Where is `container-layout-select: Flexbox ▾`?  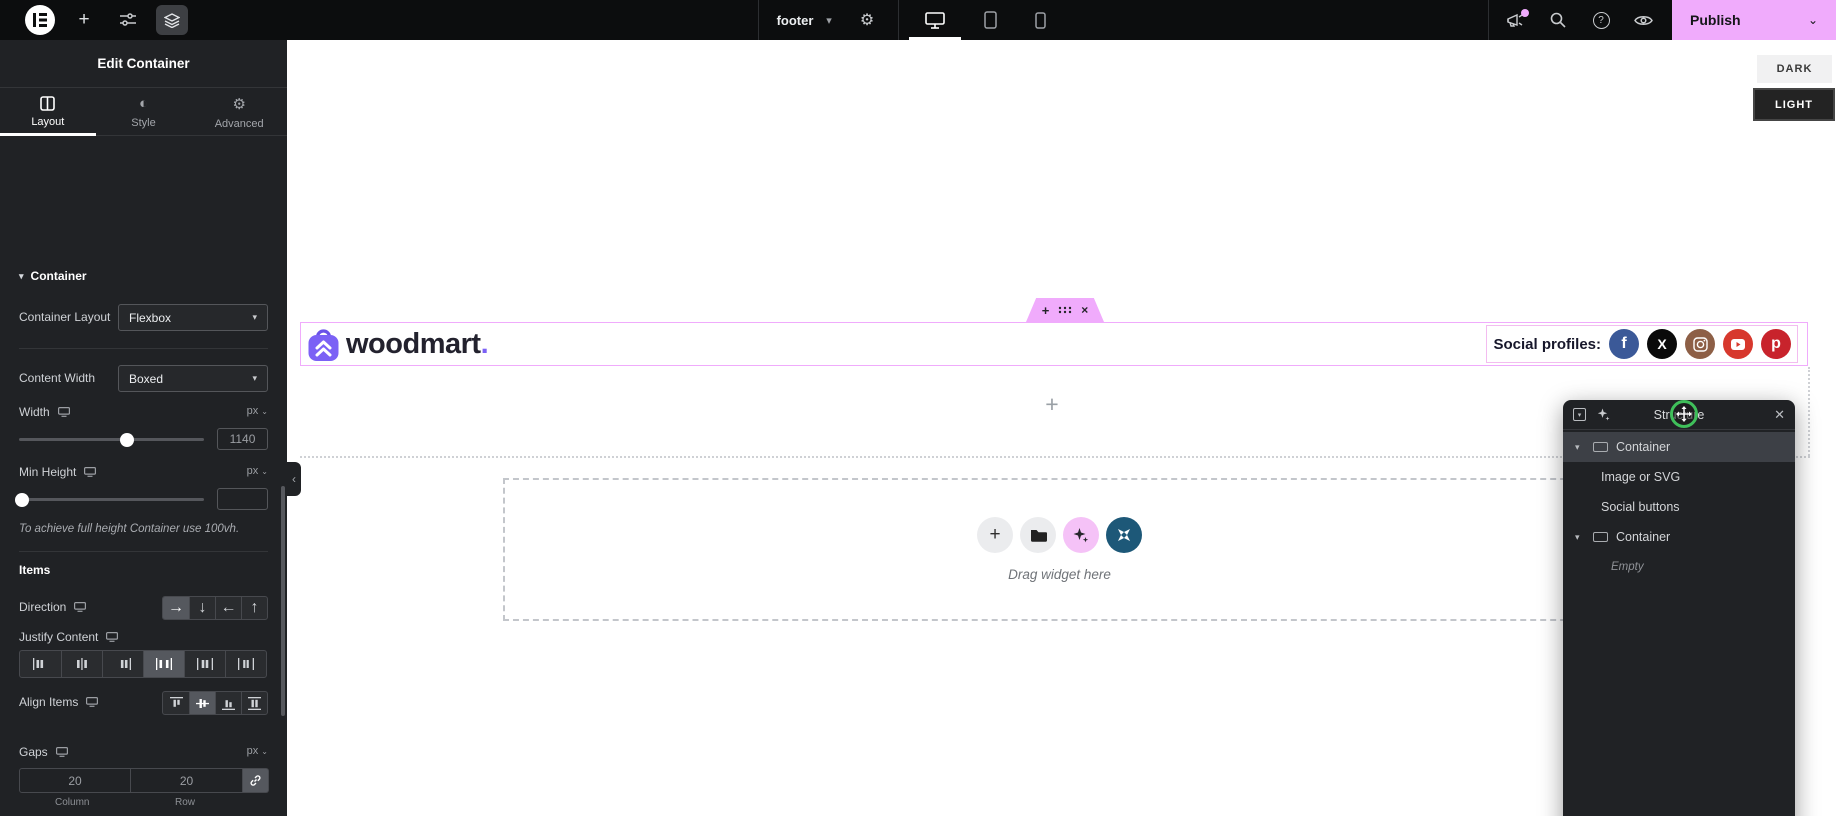 container-layout-select: Flexbox ▾ is located at coordinates (193, 317).